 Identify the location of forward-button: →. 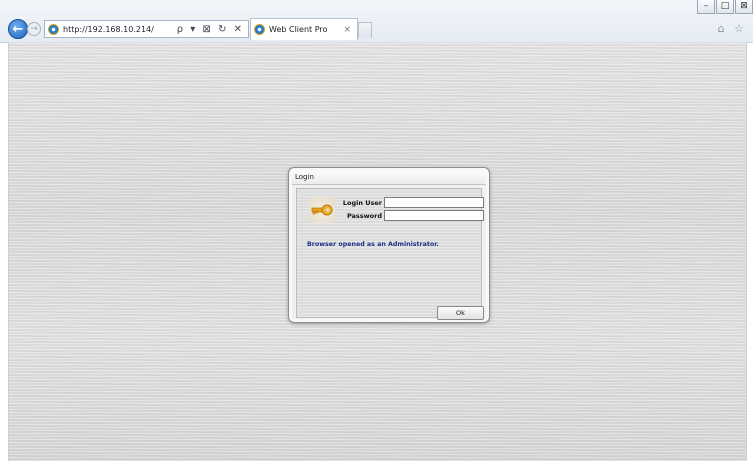
(34, 29).